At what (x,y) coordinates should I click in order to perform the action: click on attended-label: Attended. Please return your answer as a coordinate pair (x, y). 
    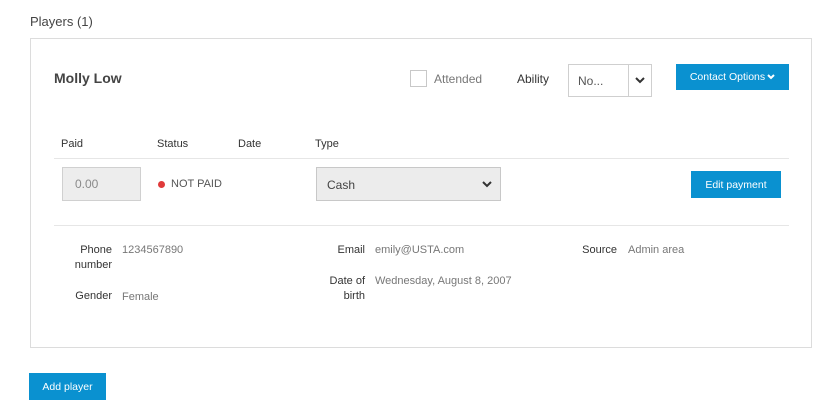
    Looking at the image, I should click on (458, 78).